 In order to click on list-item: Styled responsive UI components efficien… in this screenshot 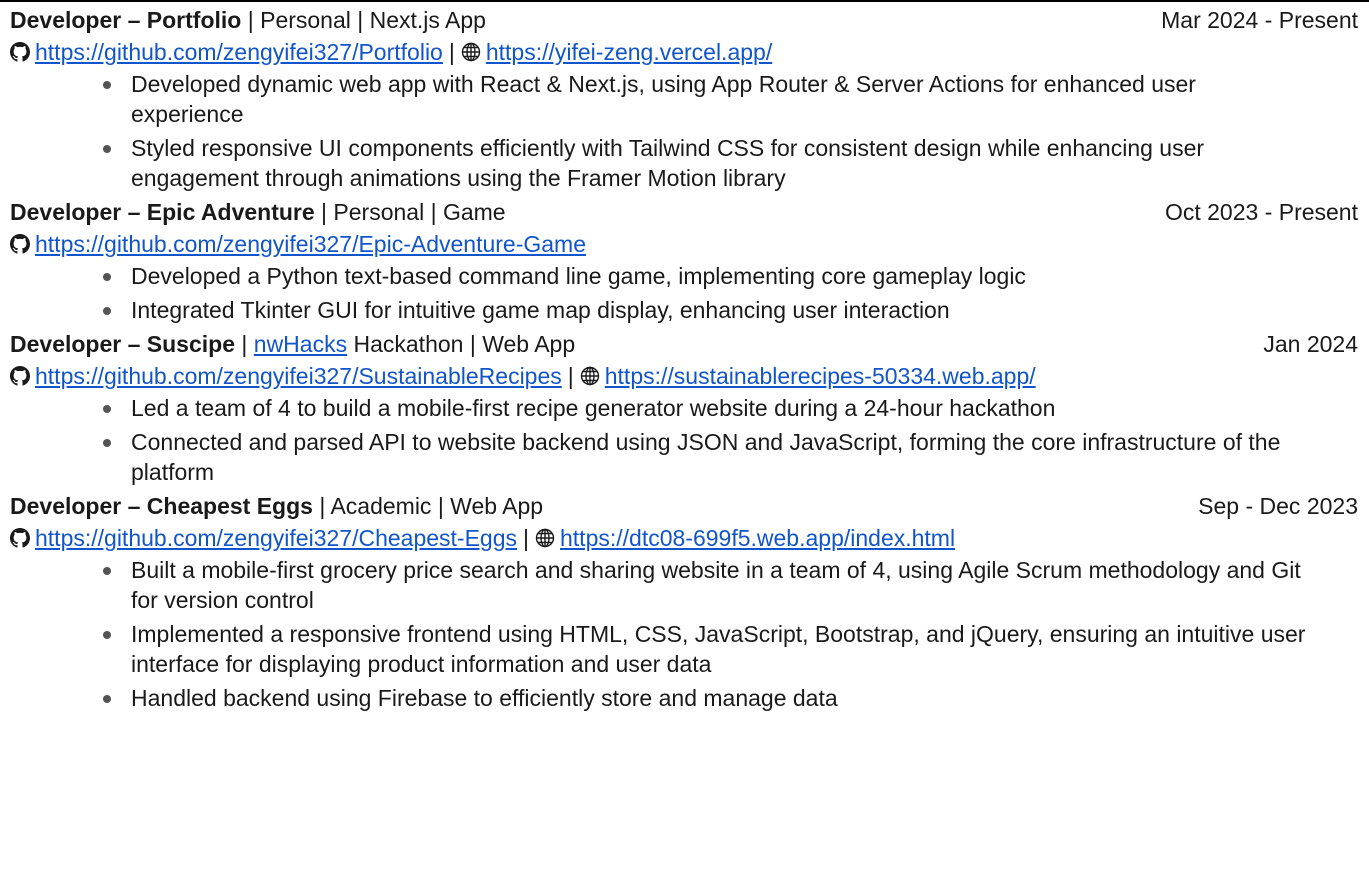, I will do `click(684, 163)`.